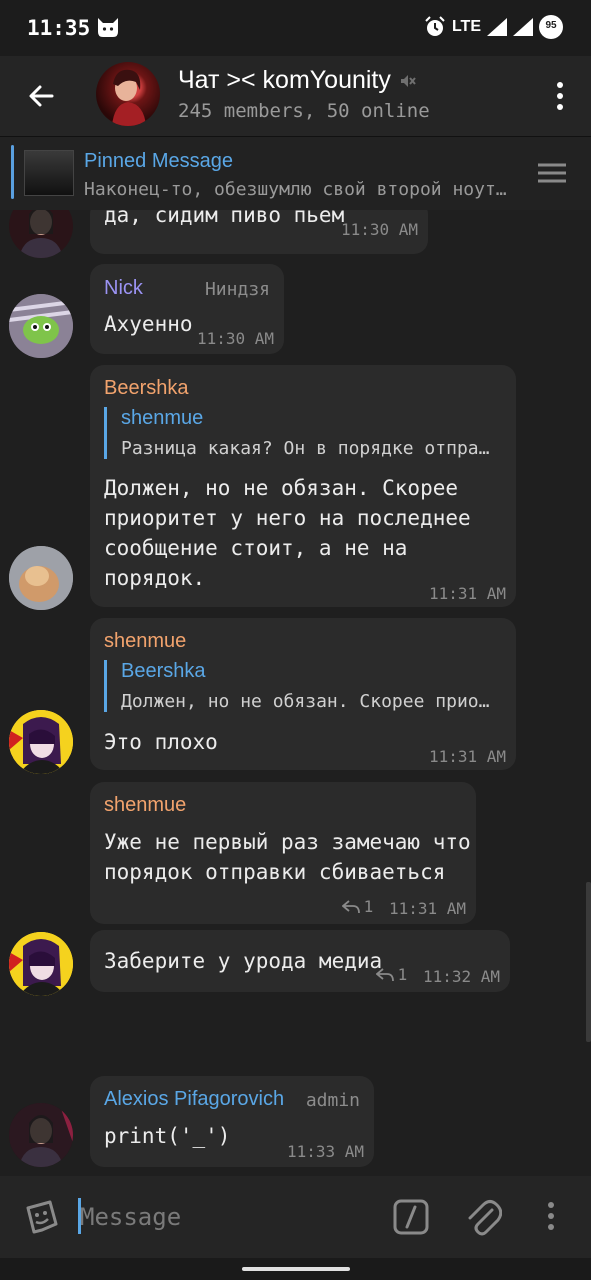 Image resolution: width=591 pixels, height=1280 pixels. I want to click on mute-icon, so click(408, 80).